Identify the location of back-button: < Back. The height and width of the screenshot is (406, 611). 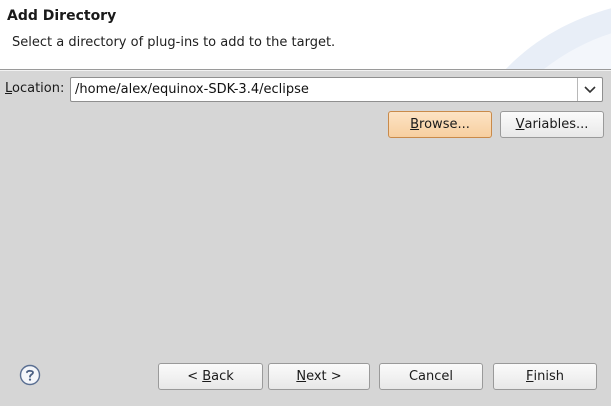
(210, 376).